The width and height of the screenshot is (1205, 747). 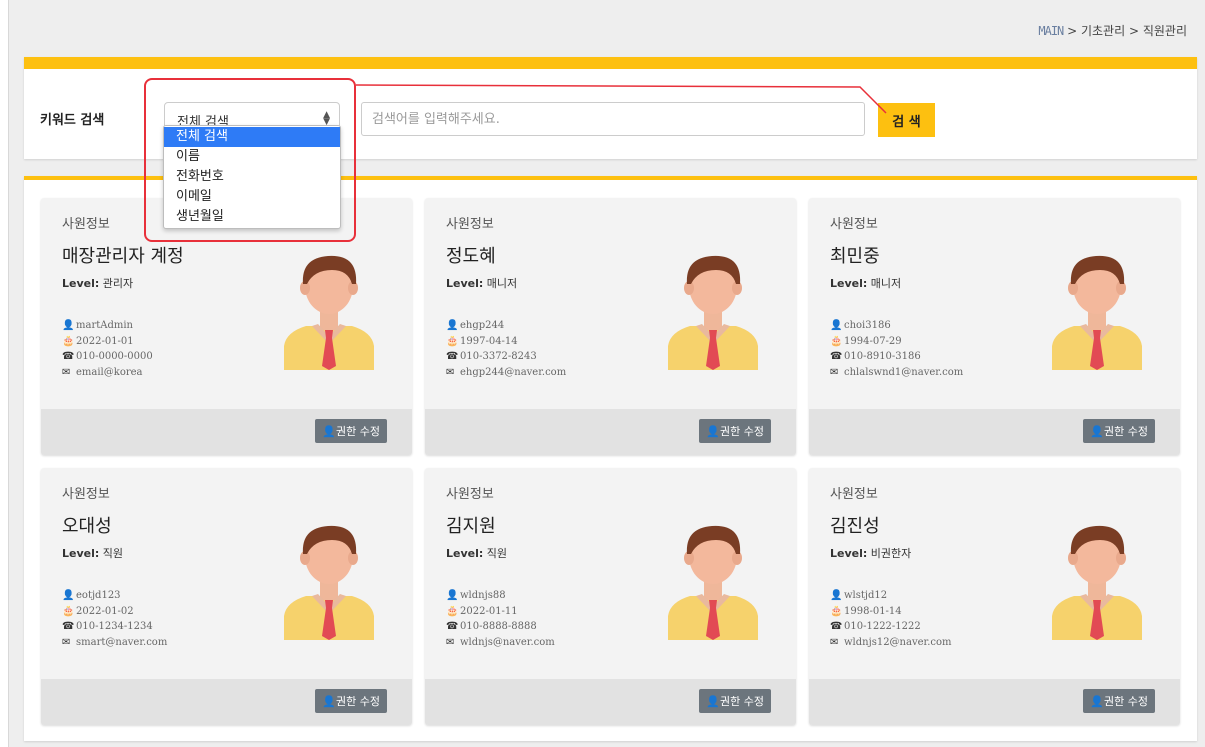 What do you see at coordinates (482, 325) in the screenshot?
I see `employee-id: ehgp244` at bounding box center [482, 325].